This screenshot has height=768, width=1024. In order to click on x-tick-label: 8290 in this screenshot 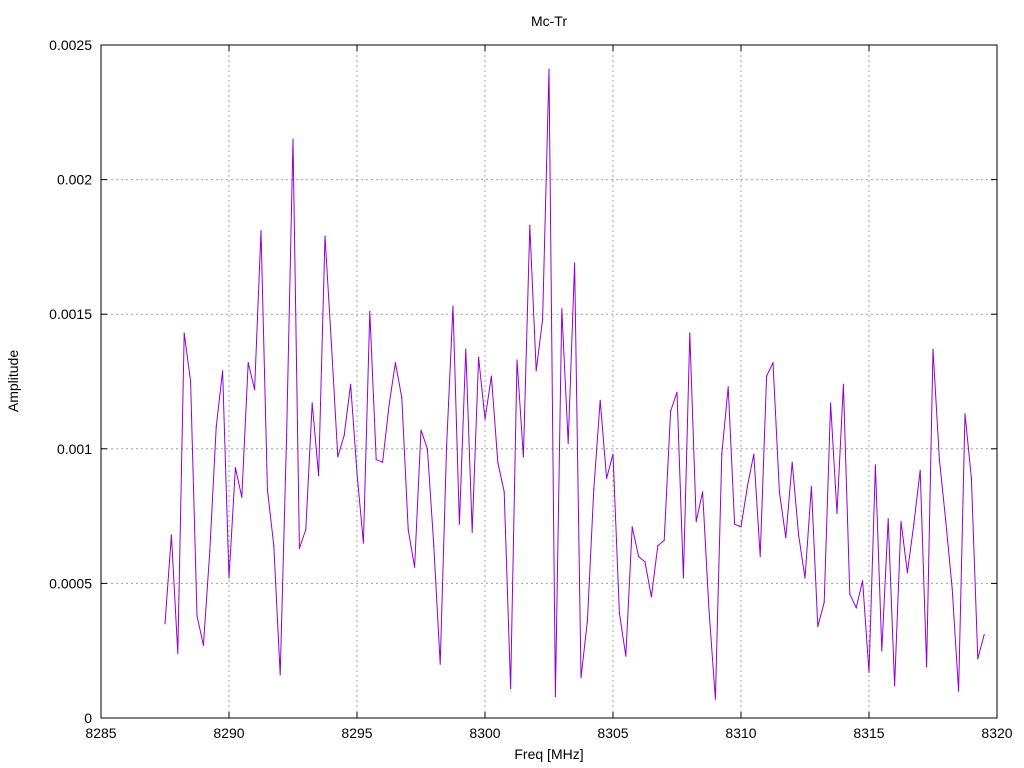, I will do `click(228, 733)`.